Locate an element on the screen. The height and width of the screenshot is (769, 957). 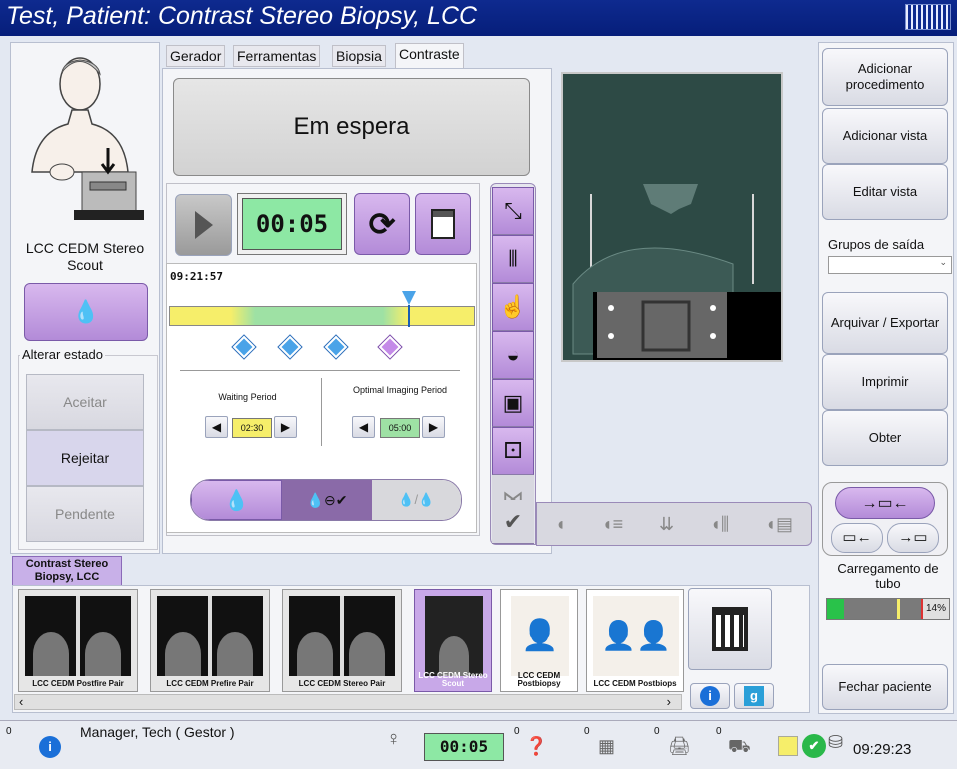
edit-view-button: Editar vista is located at coordinates (885, 192).